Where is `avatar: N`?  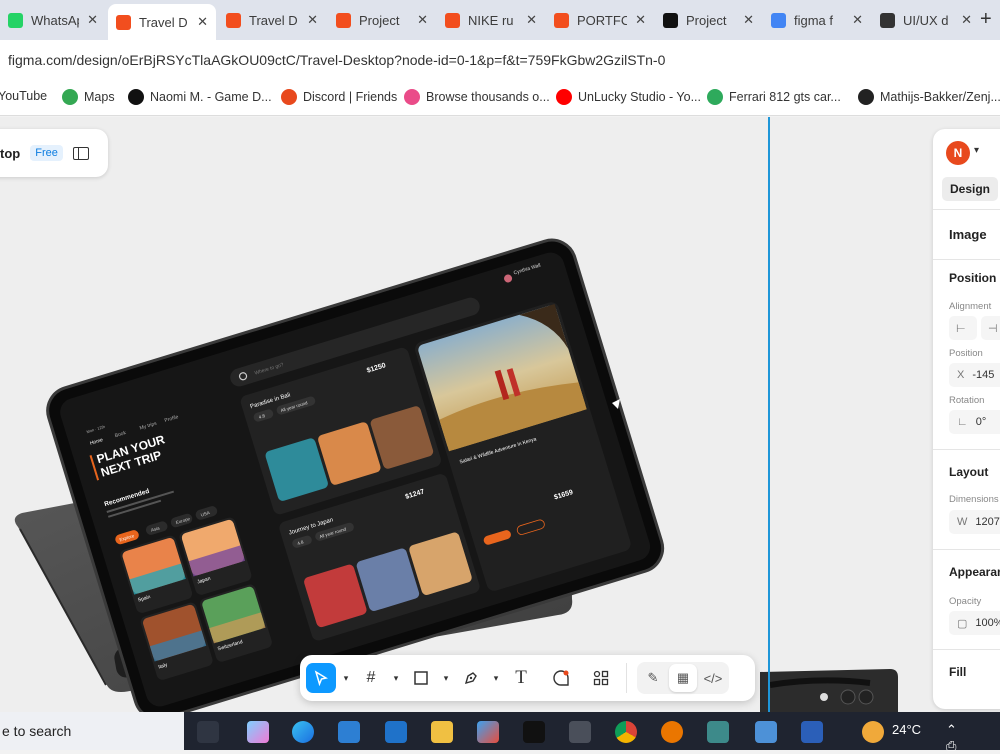
avatar: N is located at coordinates (958, 153).